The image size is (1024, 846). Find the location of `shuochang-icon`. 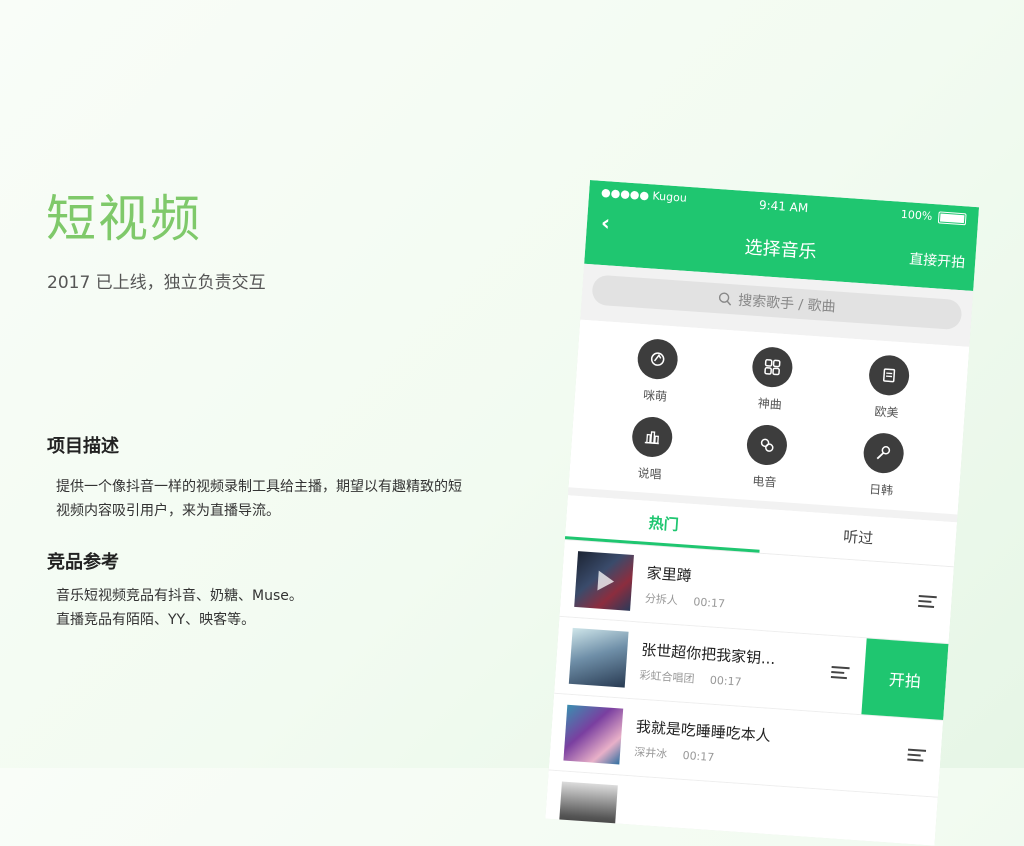

shuochang-icon is located at coordinates (652, 437).